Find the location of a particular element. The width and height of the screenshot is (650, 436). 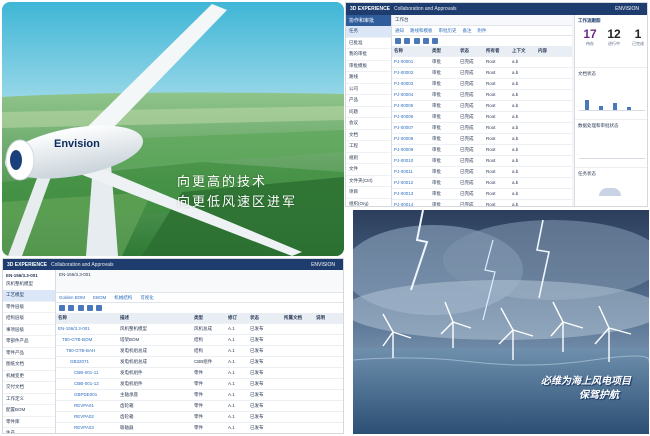

table-cell: PJ-00012 is located at coordinates (411, 183).